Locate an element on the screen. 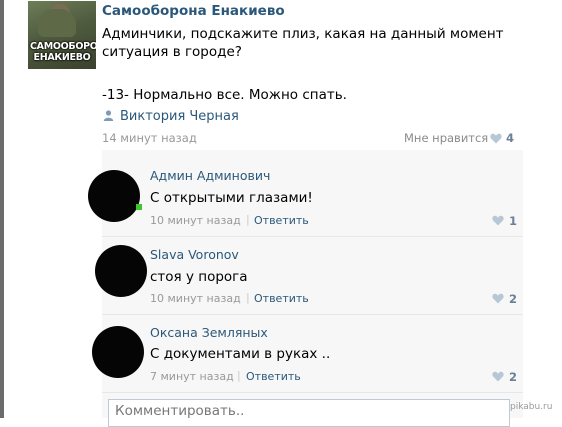 The height and width of the screenshot is (427, 562). post-timestamp-link: 14 минут назад is located at coordinates (149, 138).